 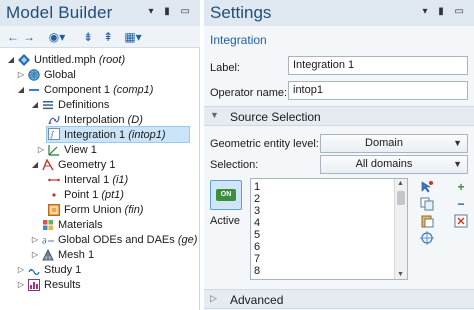 What do you see at coordinates (48, 225) in the screenshot?
I see `materials-icon` at bounding box center [48, 225].